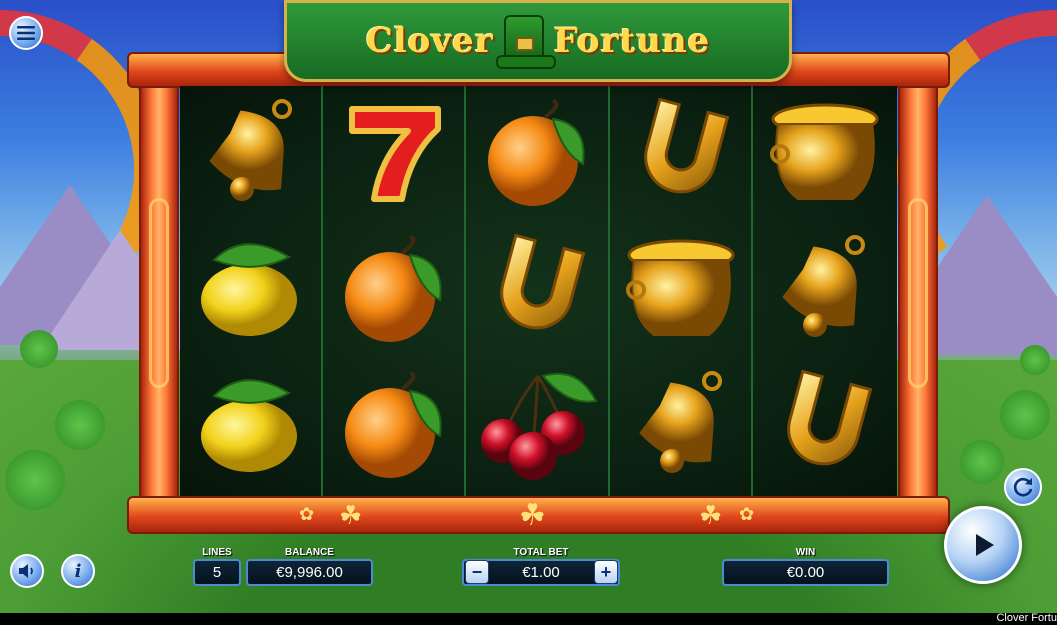 This screenshot has height=625, width=1057. I want to click on win-value: €0.00, so click(805, 572).